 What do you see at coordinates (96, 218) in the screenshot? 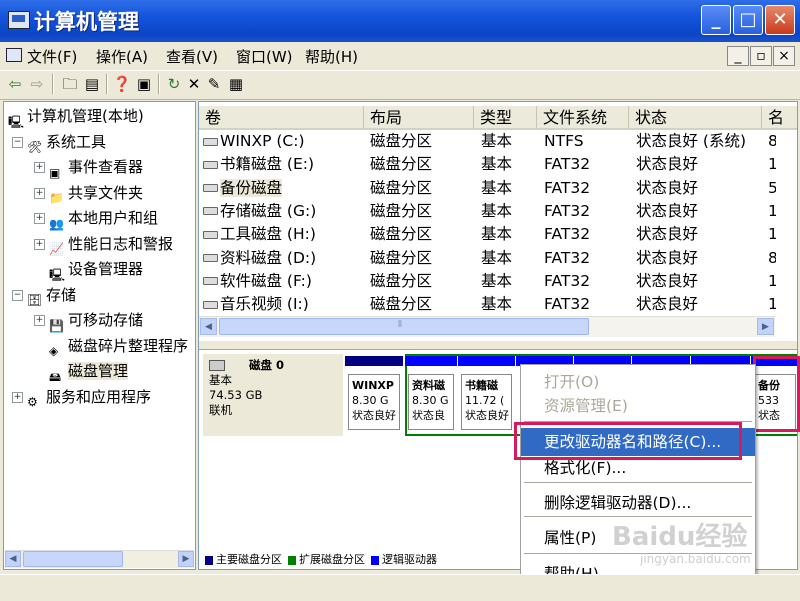
I see `tree-item: + 👥 本地用户和组` at bounding box center [96, 218].